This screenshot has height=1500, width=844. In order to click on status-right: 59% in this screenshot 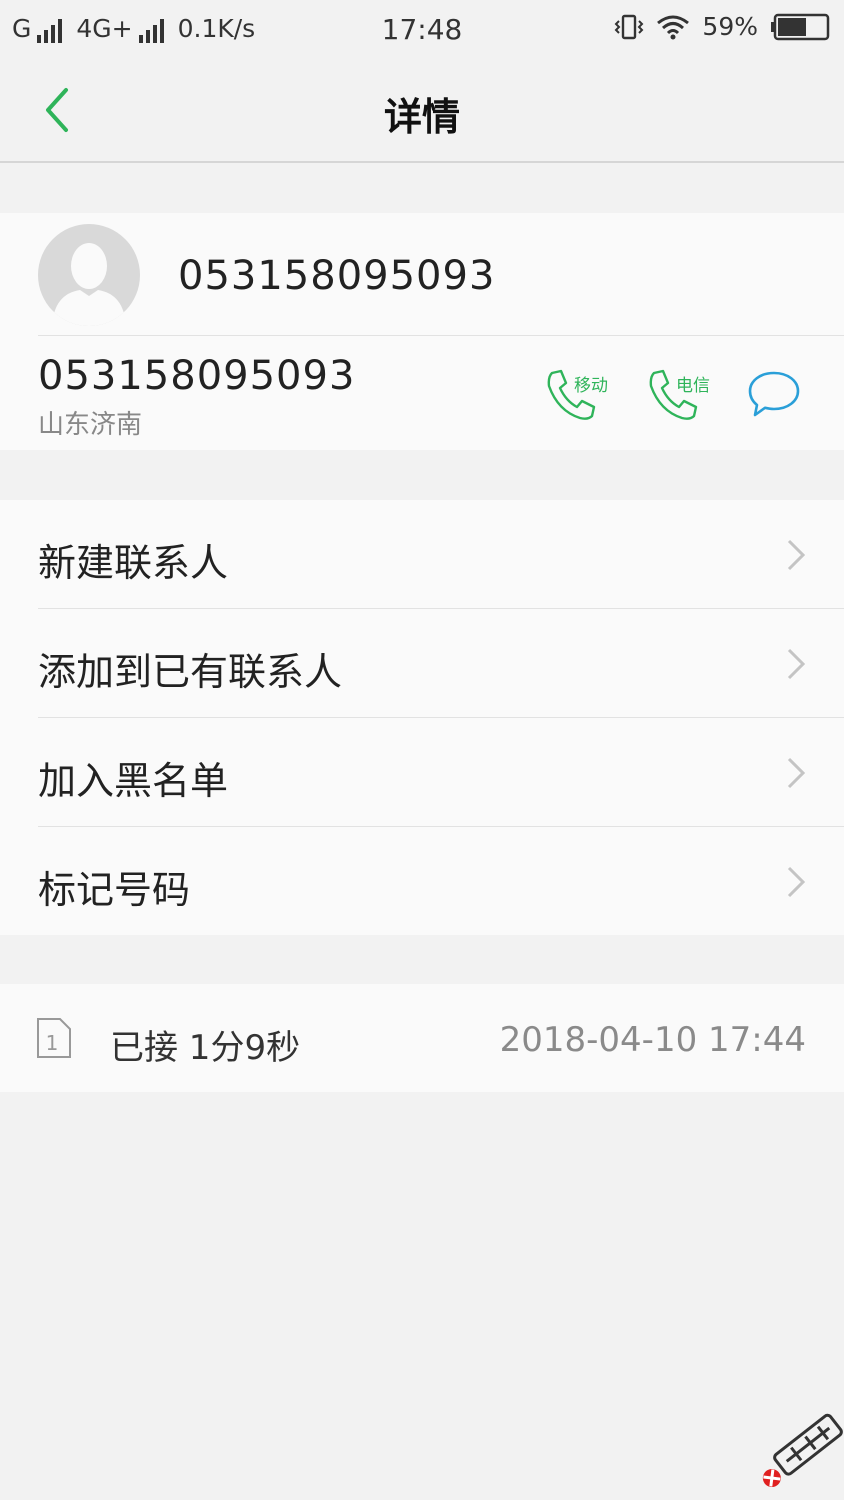, I will do `click(722, 26)`.